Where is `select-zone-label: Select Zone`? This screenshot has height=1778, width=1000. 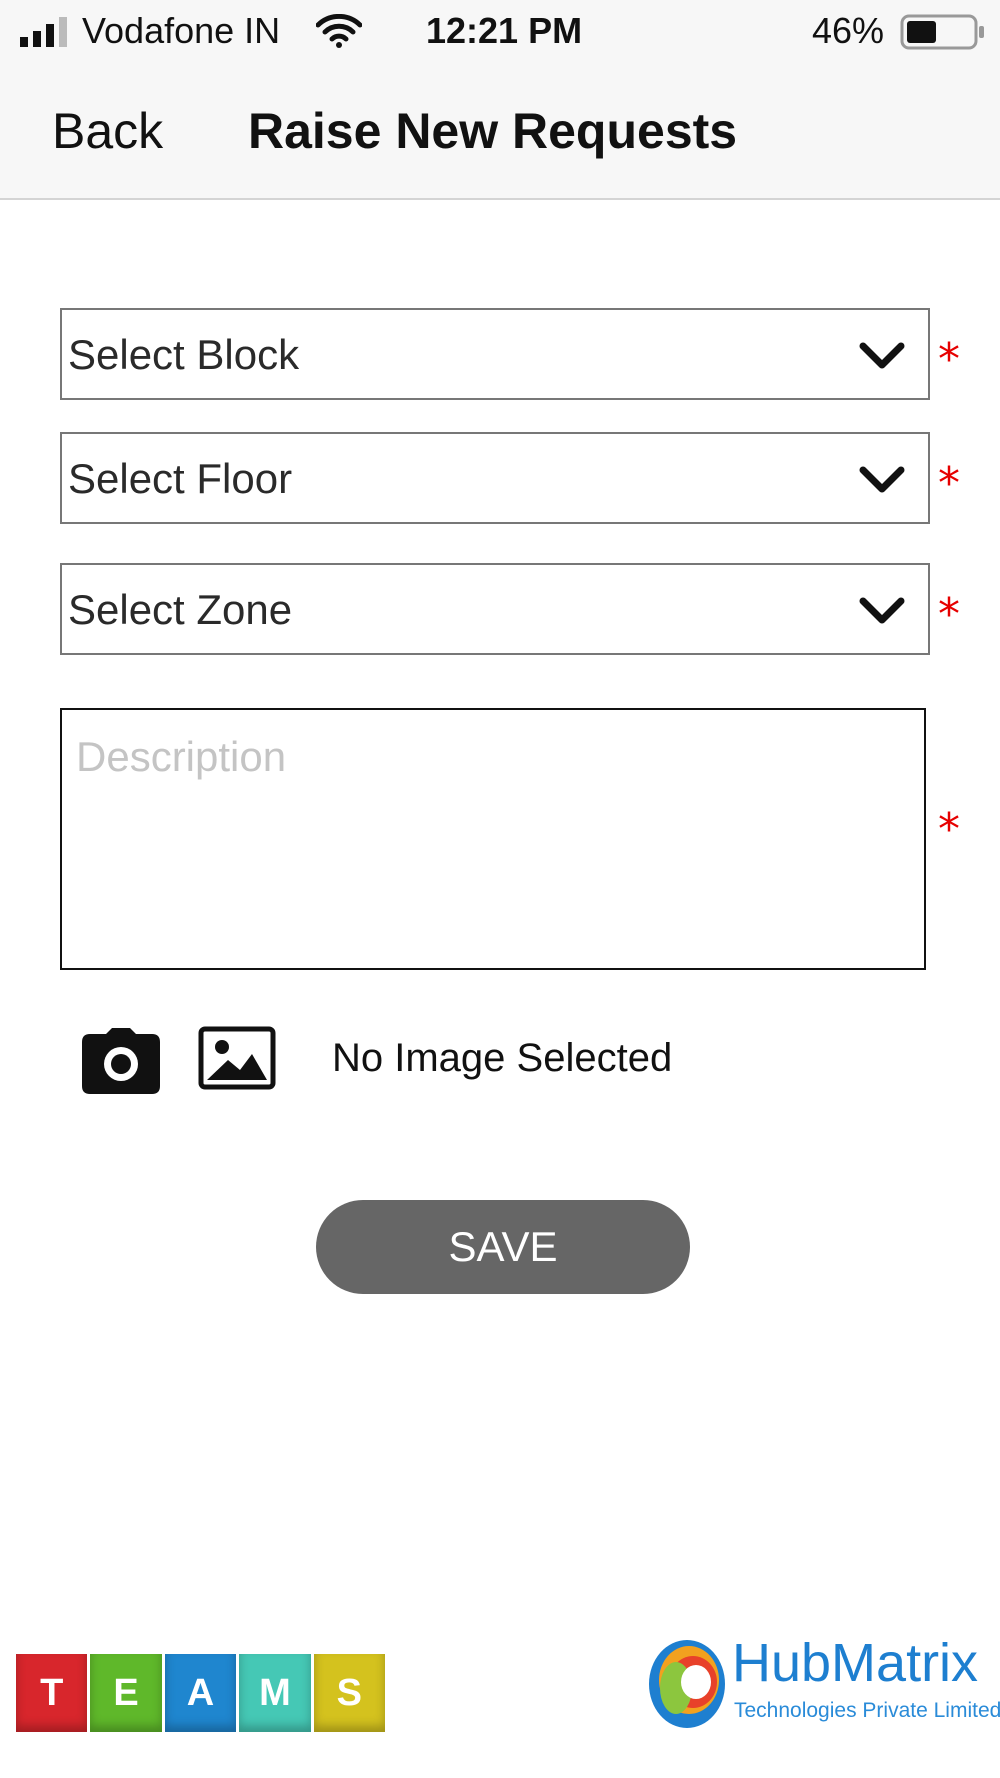
select-zone-label: Select Zone is located at coordinates (180, 609).